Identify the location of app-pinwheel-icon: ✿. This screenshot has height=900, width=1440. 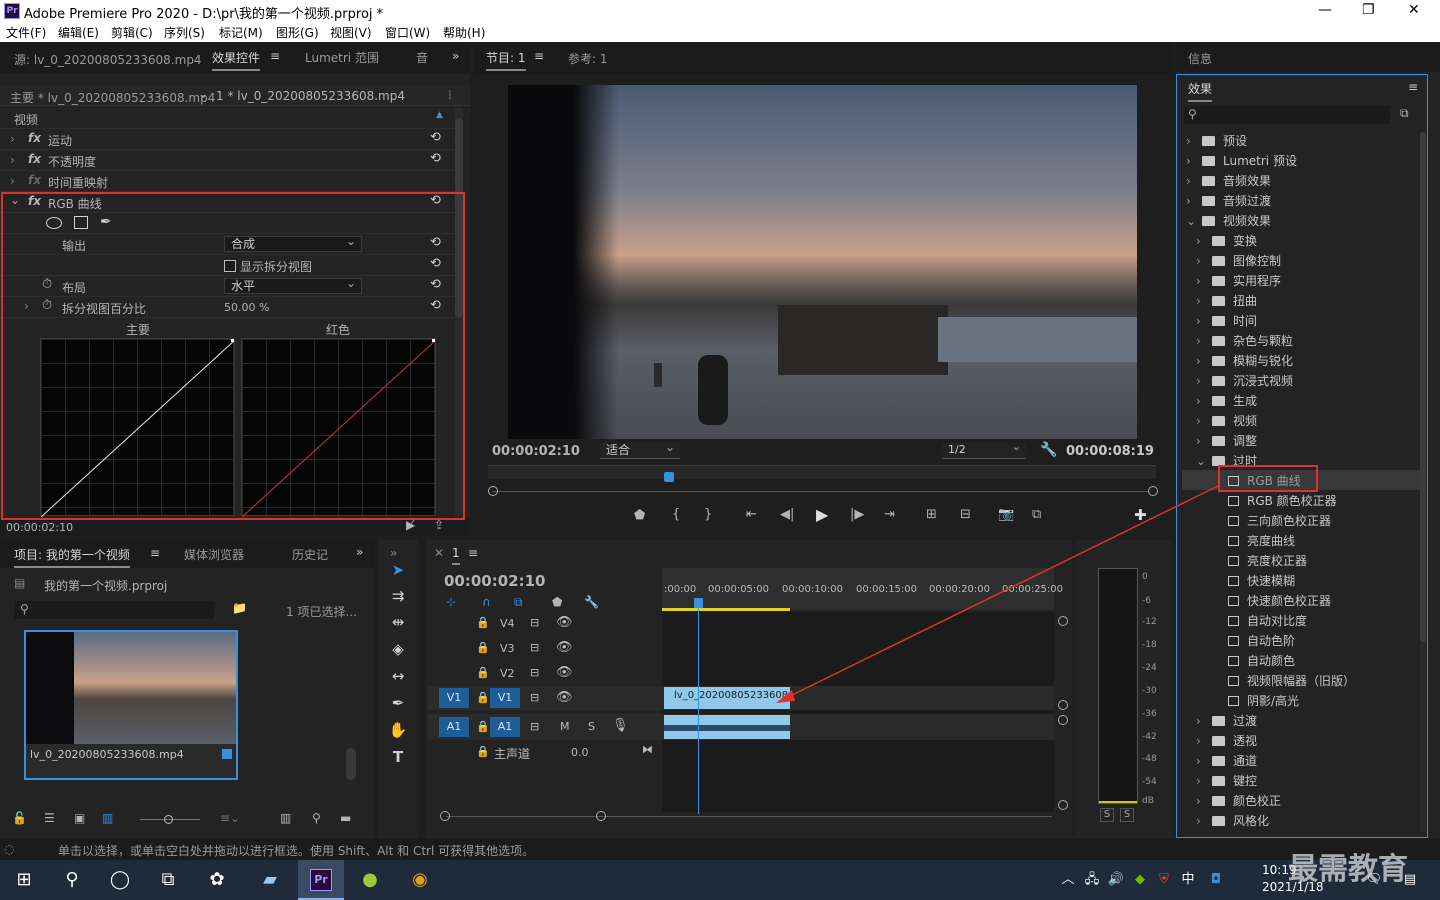
(217, 880).